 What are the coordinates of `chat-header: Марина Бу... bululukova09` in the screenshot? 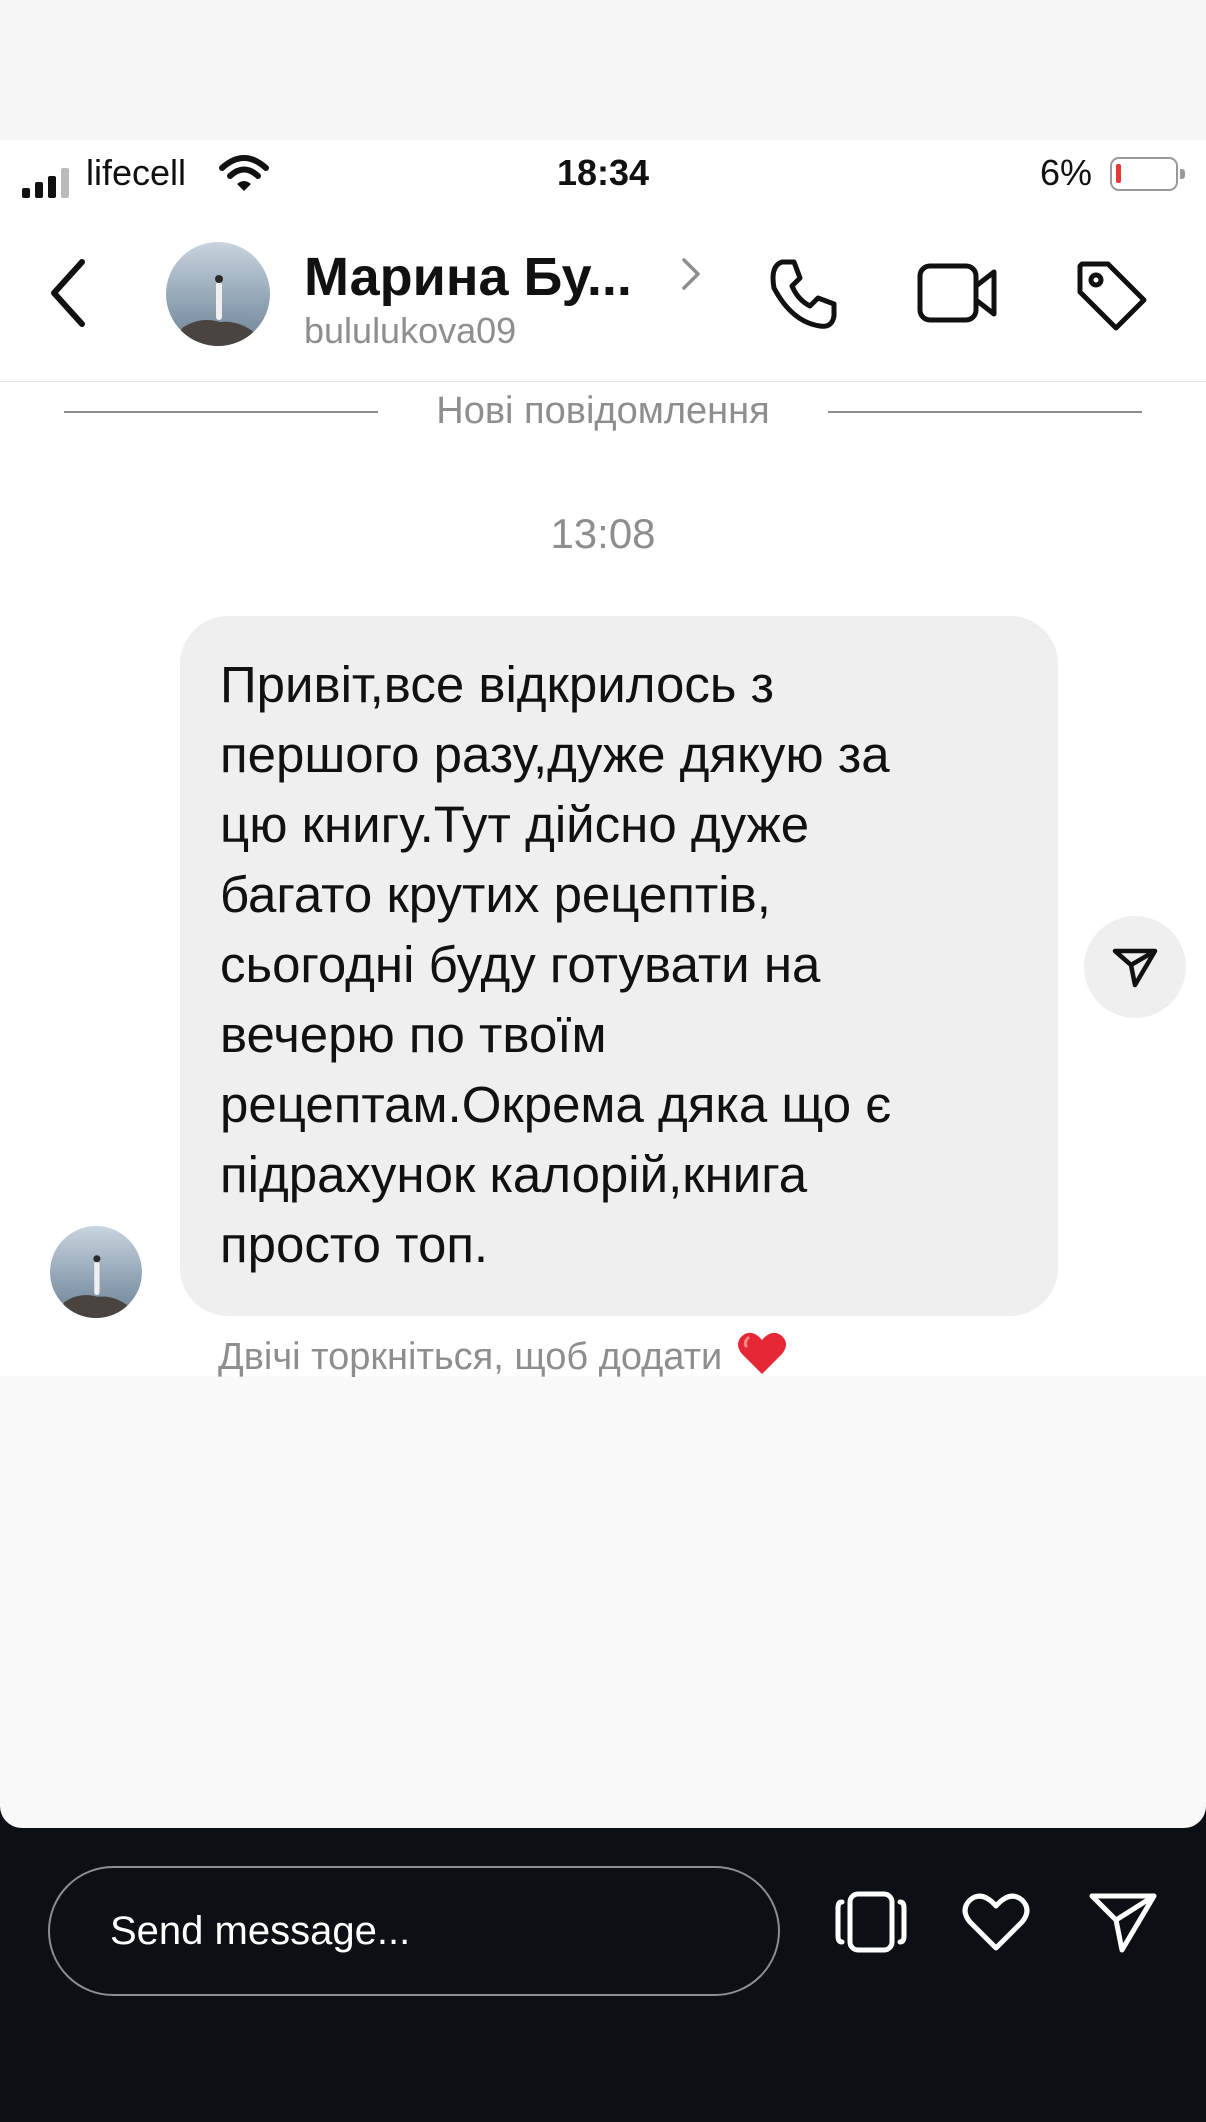 It's located at (603, 294).